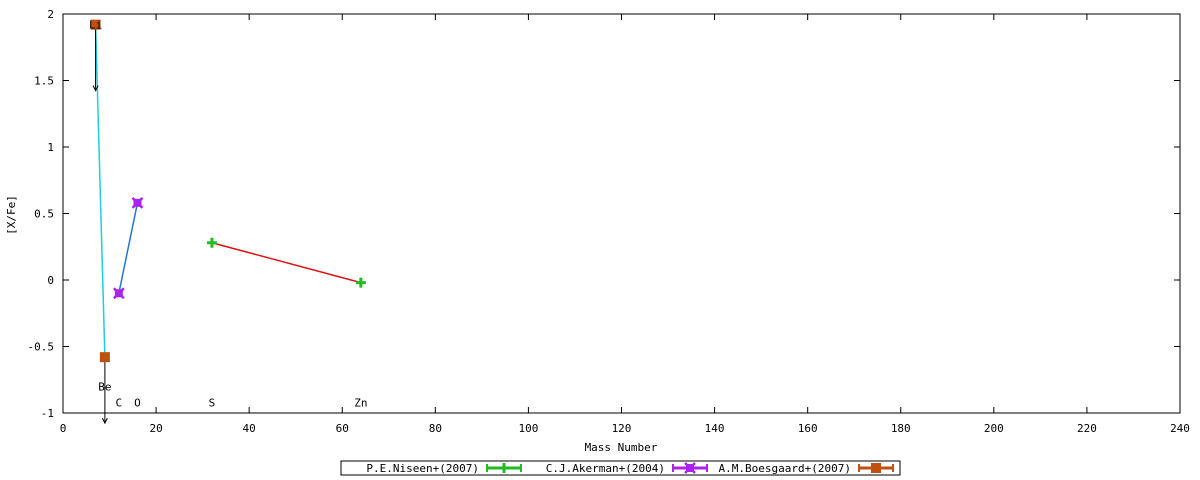 This screenshot has height=480, width=1200. Describe the element at coordinates (249, 428) in the screenshot. I see `x-tick-label: 40` at that location.